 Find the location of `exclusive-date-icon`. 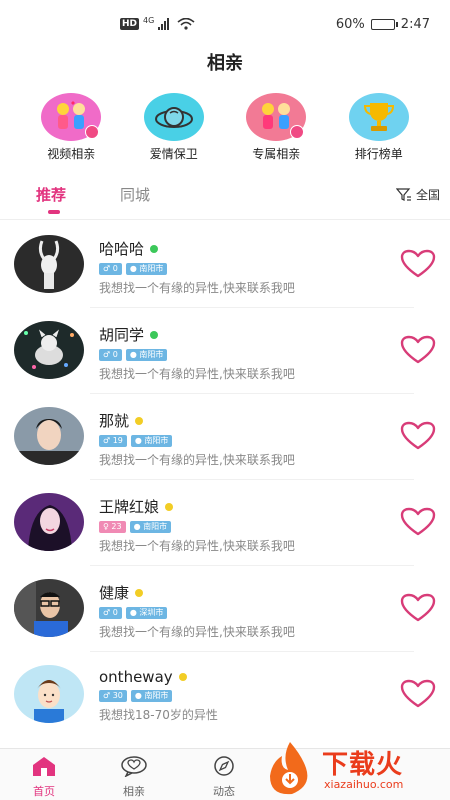

exclusive-date-icon is located at coordinates (276, 117).